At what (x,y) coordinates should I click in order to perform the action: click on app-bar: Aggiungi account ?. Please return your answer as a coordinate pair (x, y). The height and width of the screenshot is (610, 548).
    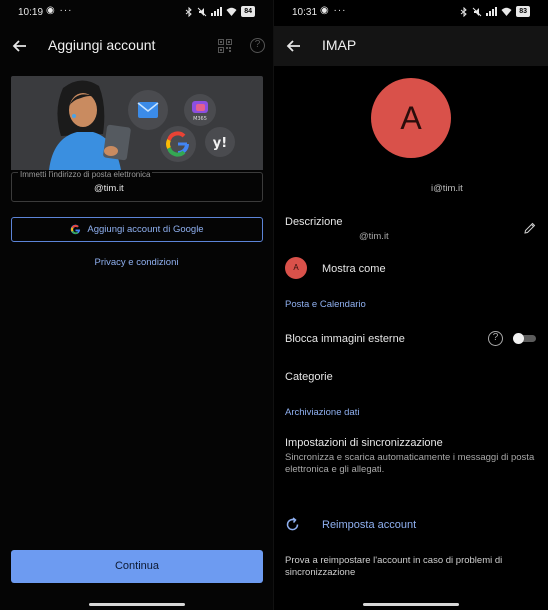
    Looking at the image, I should click on (136, 46).